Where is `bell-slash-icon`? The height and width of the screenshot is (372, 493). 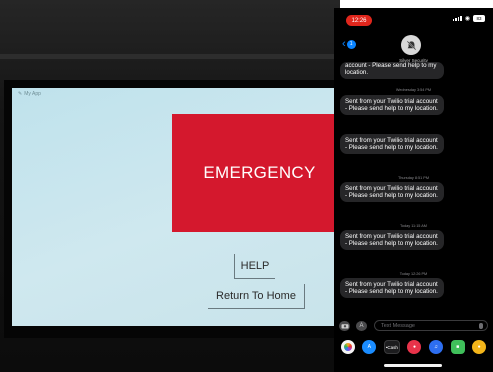 bell-slash-icon is located at coordinates (411, 45).